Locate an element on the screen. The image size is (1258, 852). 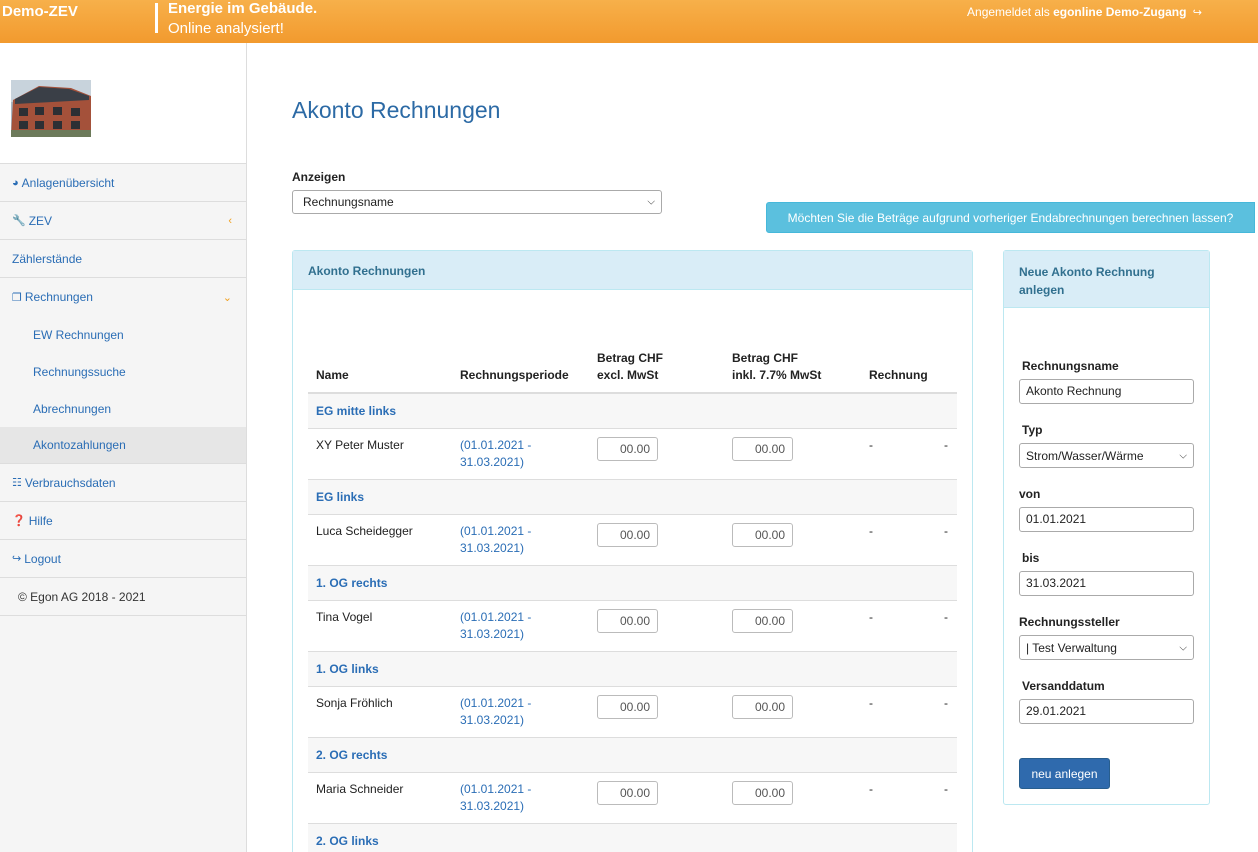
sidebar-subitem-label: EW Rechnungen is located at coordinates (78, 334).